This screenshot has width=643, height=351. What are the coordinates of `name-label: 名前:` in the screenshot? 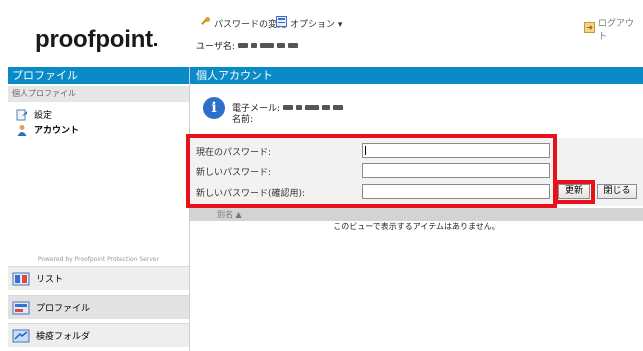 It's located at (243, 120).